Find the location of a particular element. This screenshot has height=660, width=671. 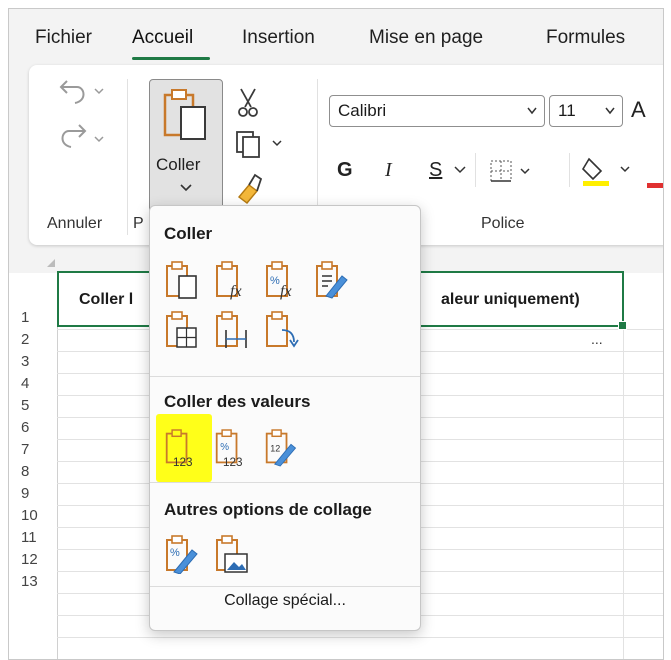

font-name-combo: Calibri is located at coordinates (437, 111).